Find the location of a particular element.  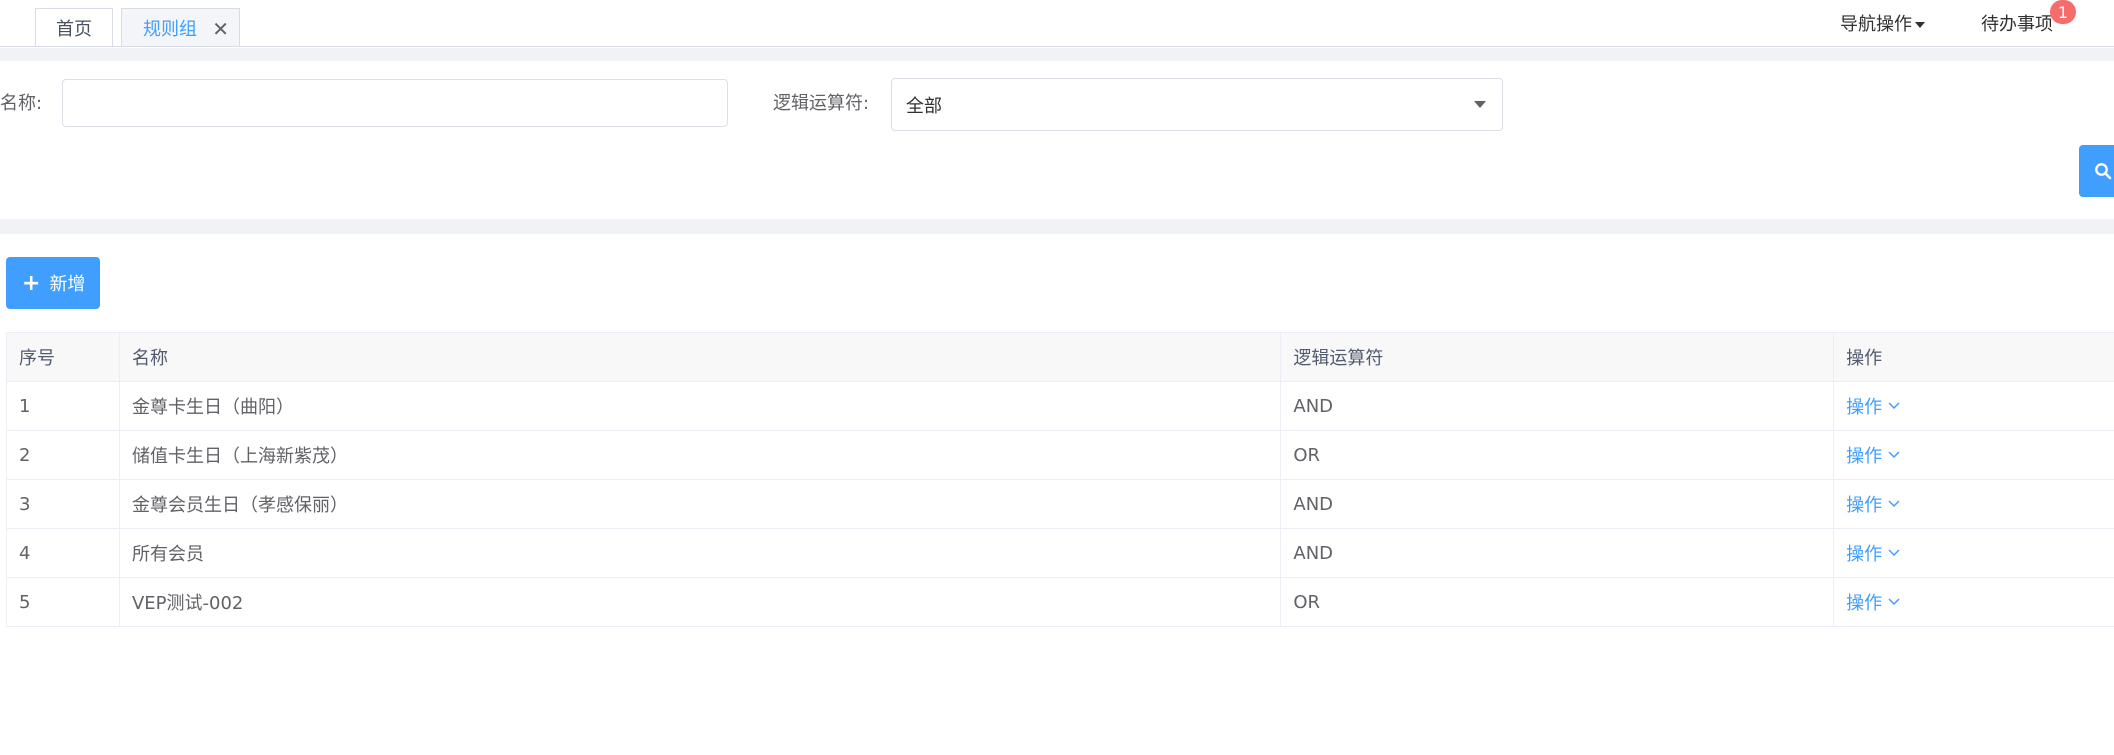

tab-home: 首页 is located at coordinates (74, 27).